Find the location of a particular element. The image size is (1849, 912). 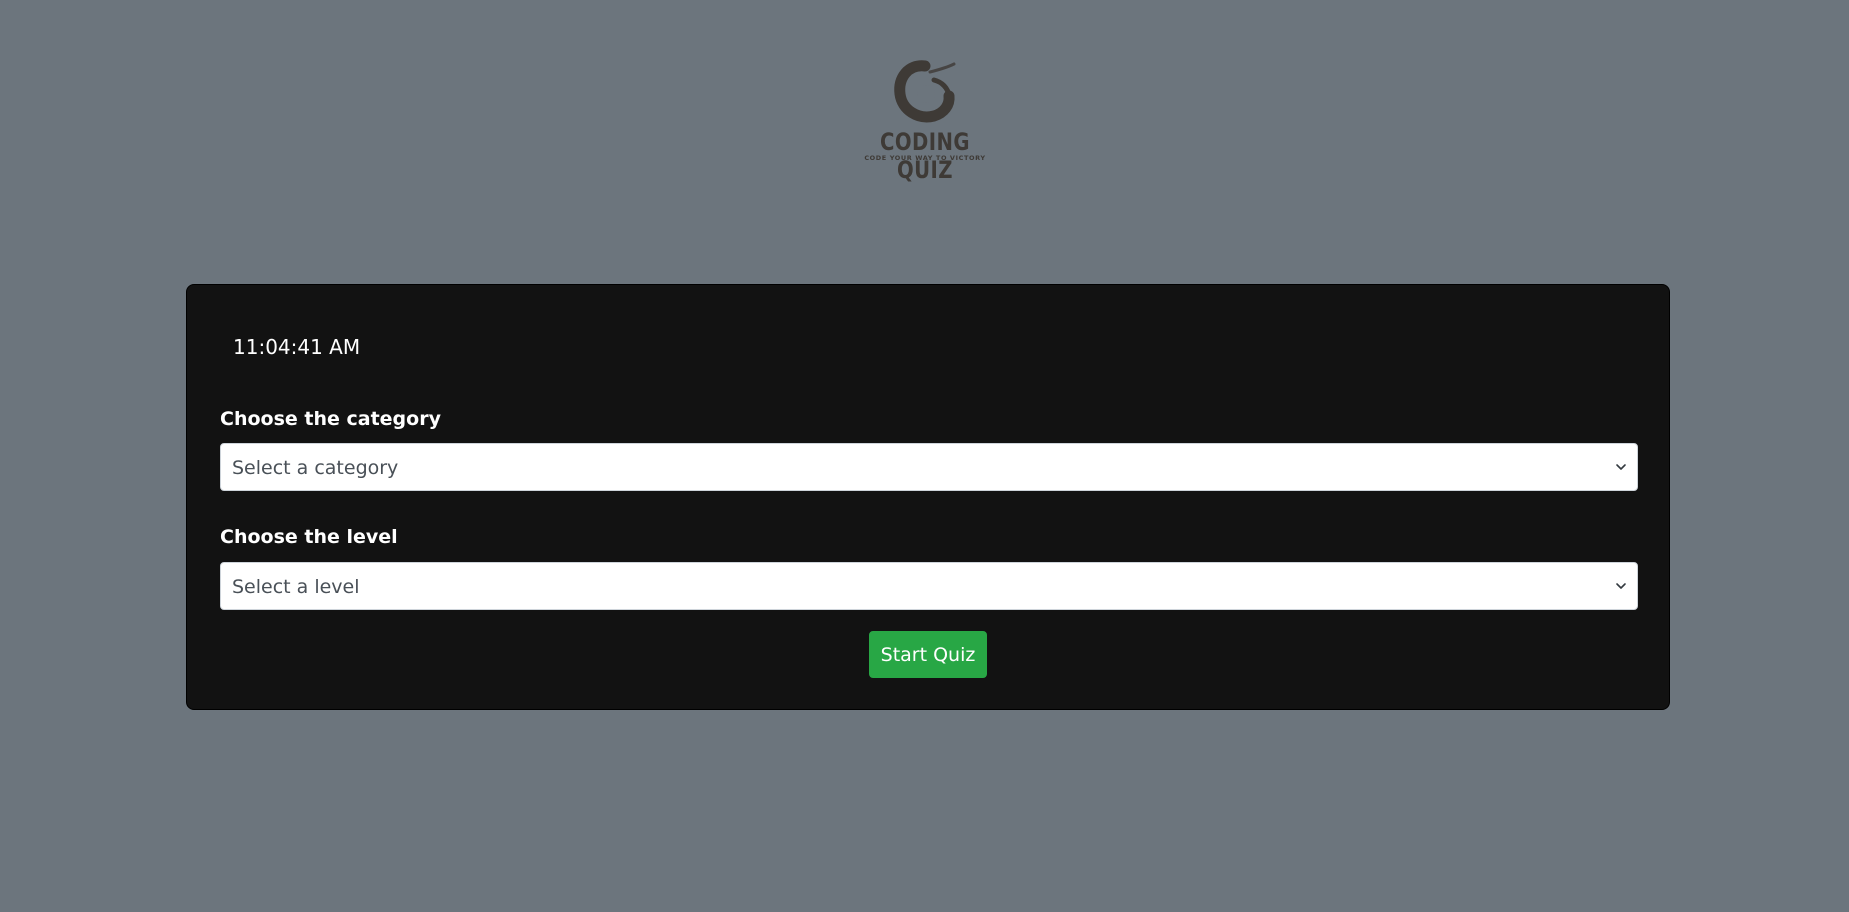

category-select: Select a category is located at coordinates (929, 467).